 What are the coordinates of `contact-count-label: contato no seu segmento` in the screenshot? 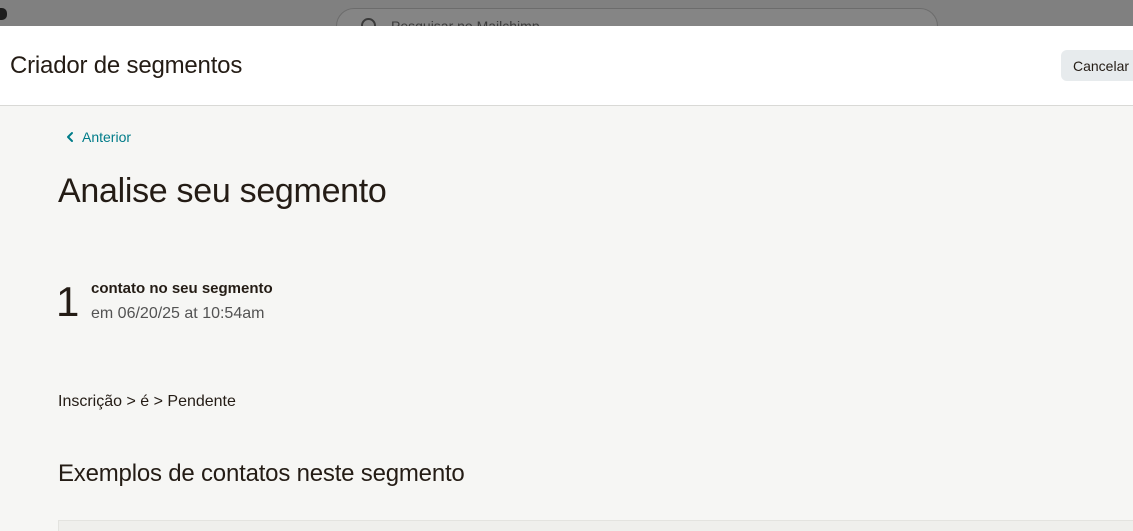 It's located at (182, 288).